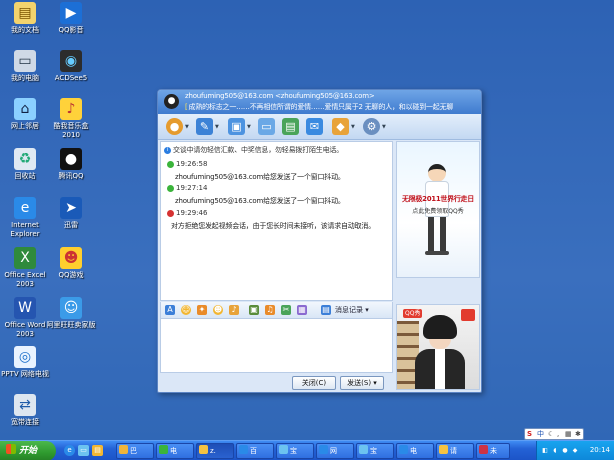  What do you see at coordinates (438, 199) in the screenshot?
I see `ad-title: 无限极2011世界行走日` at bounding box center [438, 199].